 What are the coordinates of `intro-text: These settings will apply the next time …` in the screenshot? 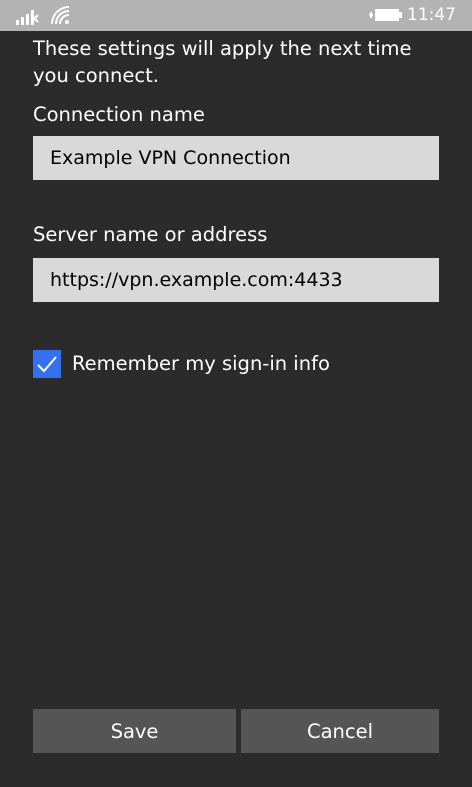 It's located at (222, 62).